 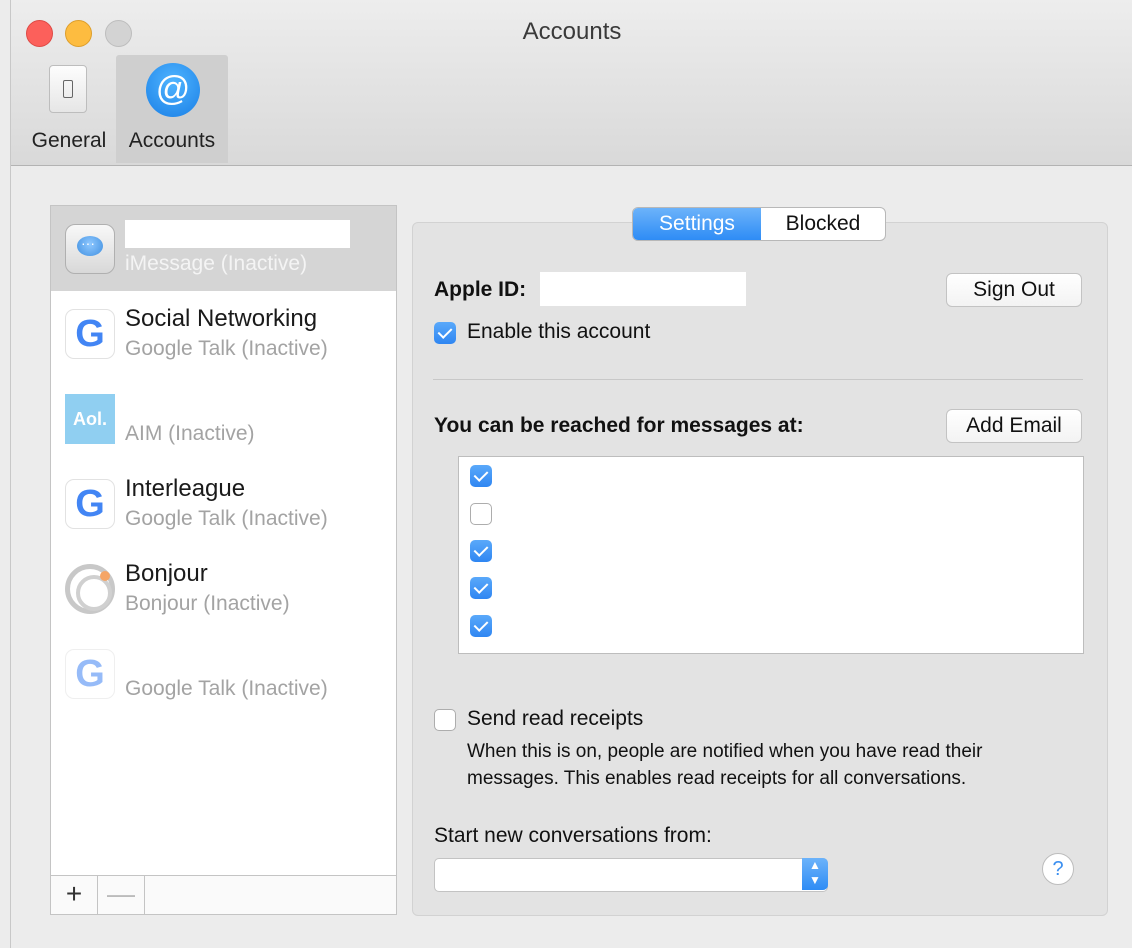 What do you see at coordinates (221, 318) in the screenshot?
I see `account-name: Social Networking` at bounding box center [221, 318].